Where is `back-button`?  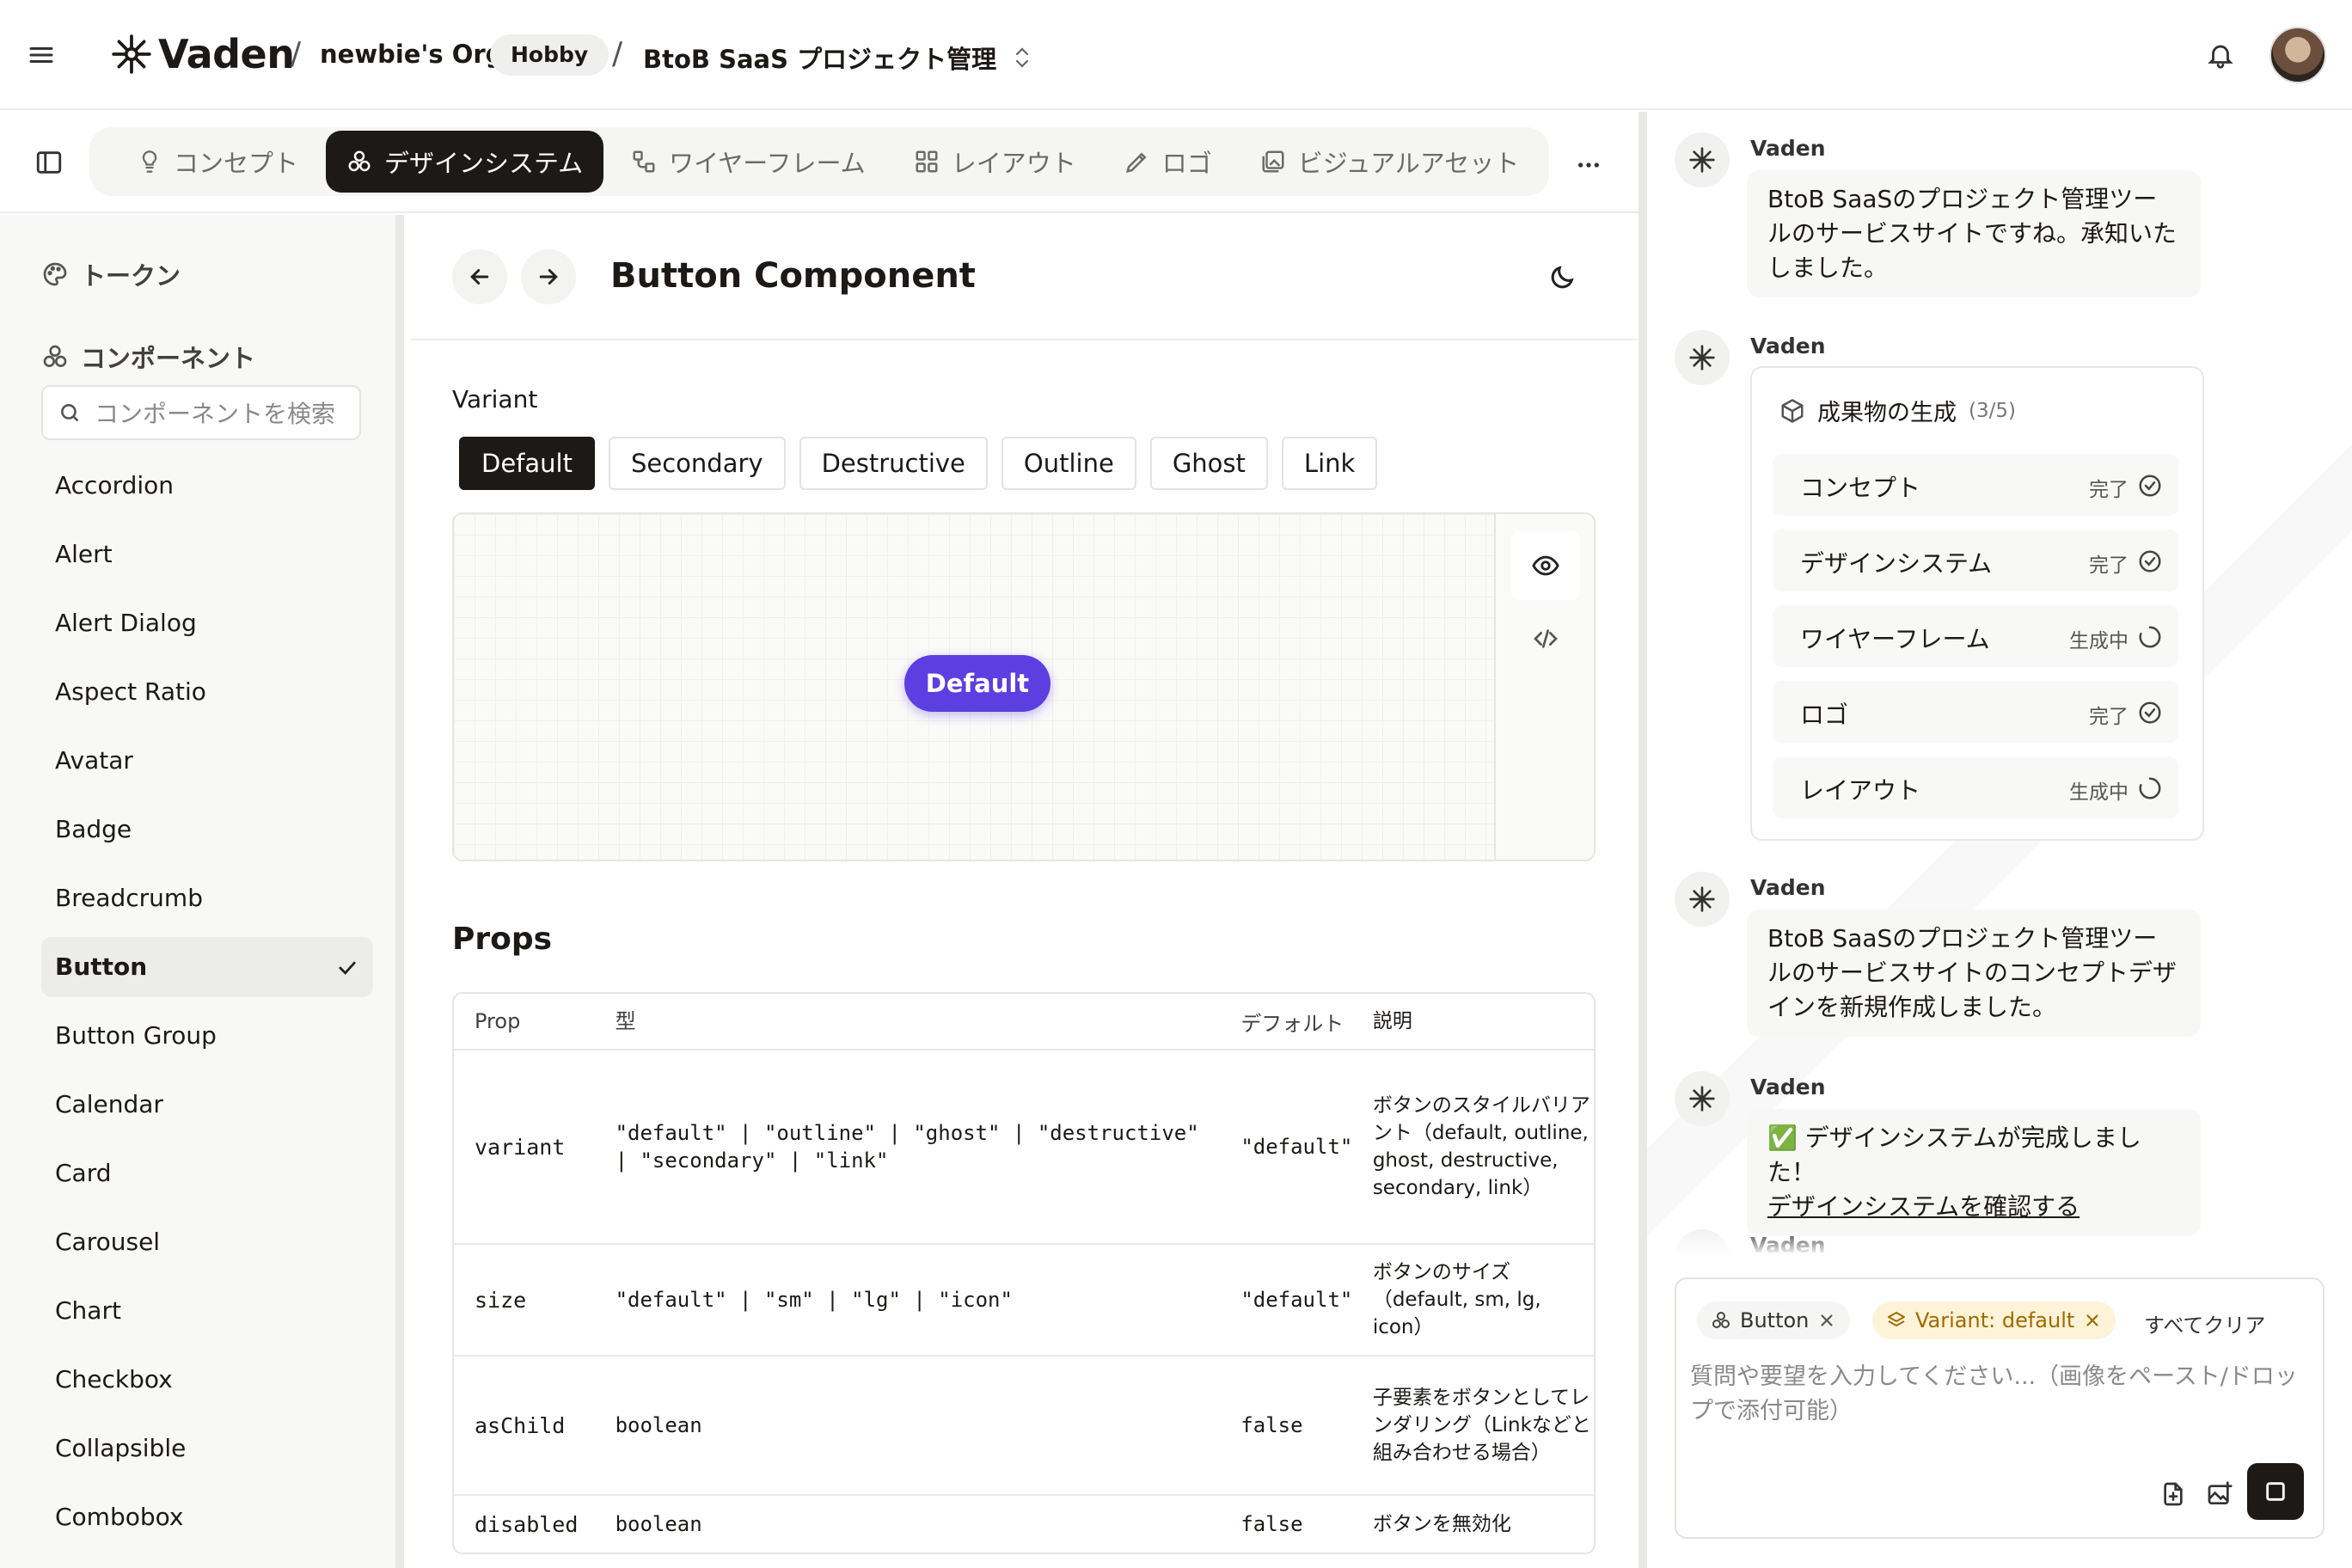 back-button is located at coordinates (479, 276).